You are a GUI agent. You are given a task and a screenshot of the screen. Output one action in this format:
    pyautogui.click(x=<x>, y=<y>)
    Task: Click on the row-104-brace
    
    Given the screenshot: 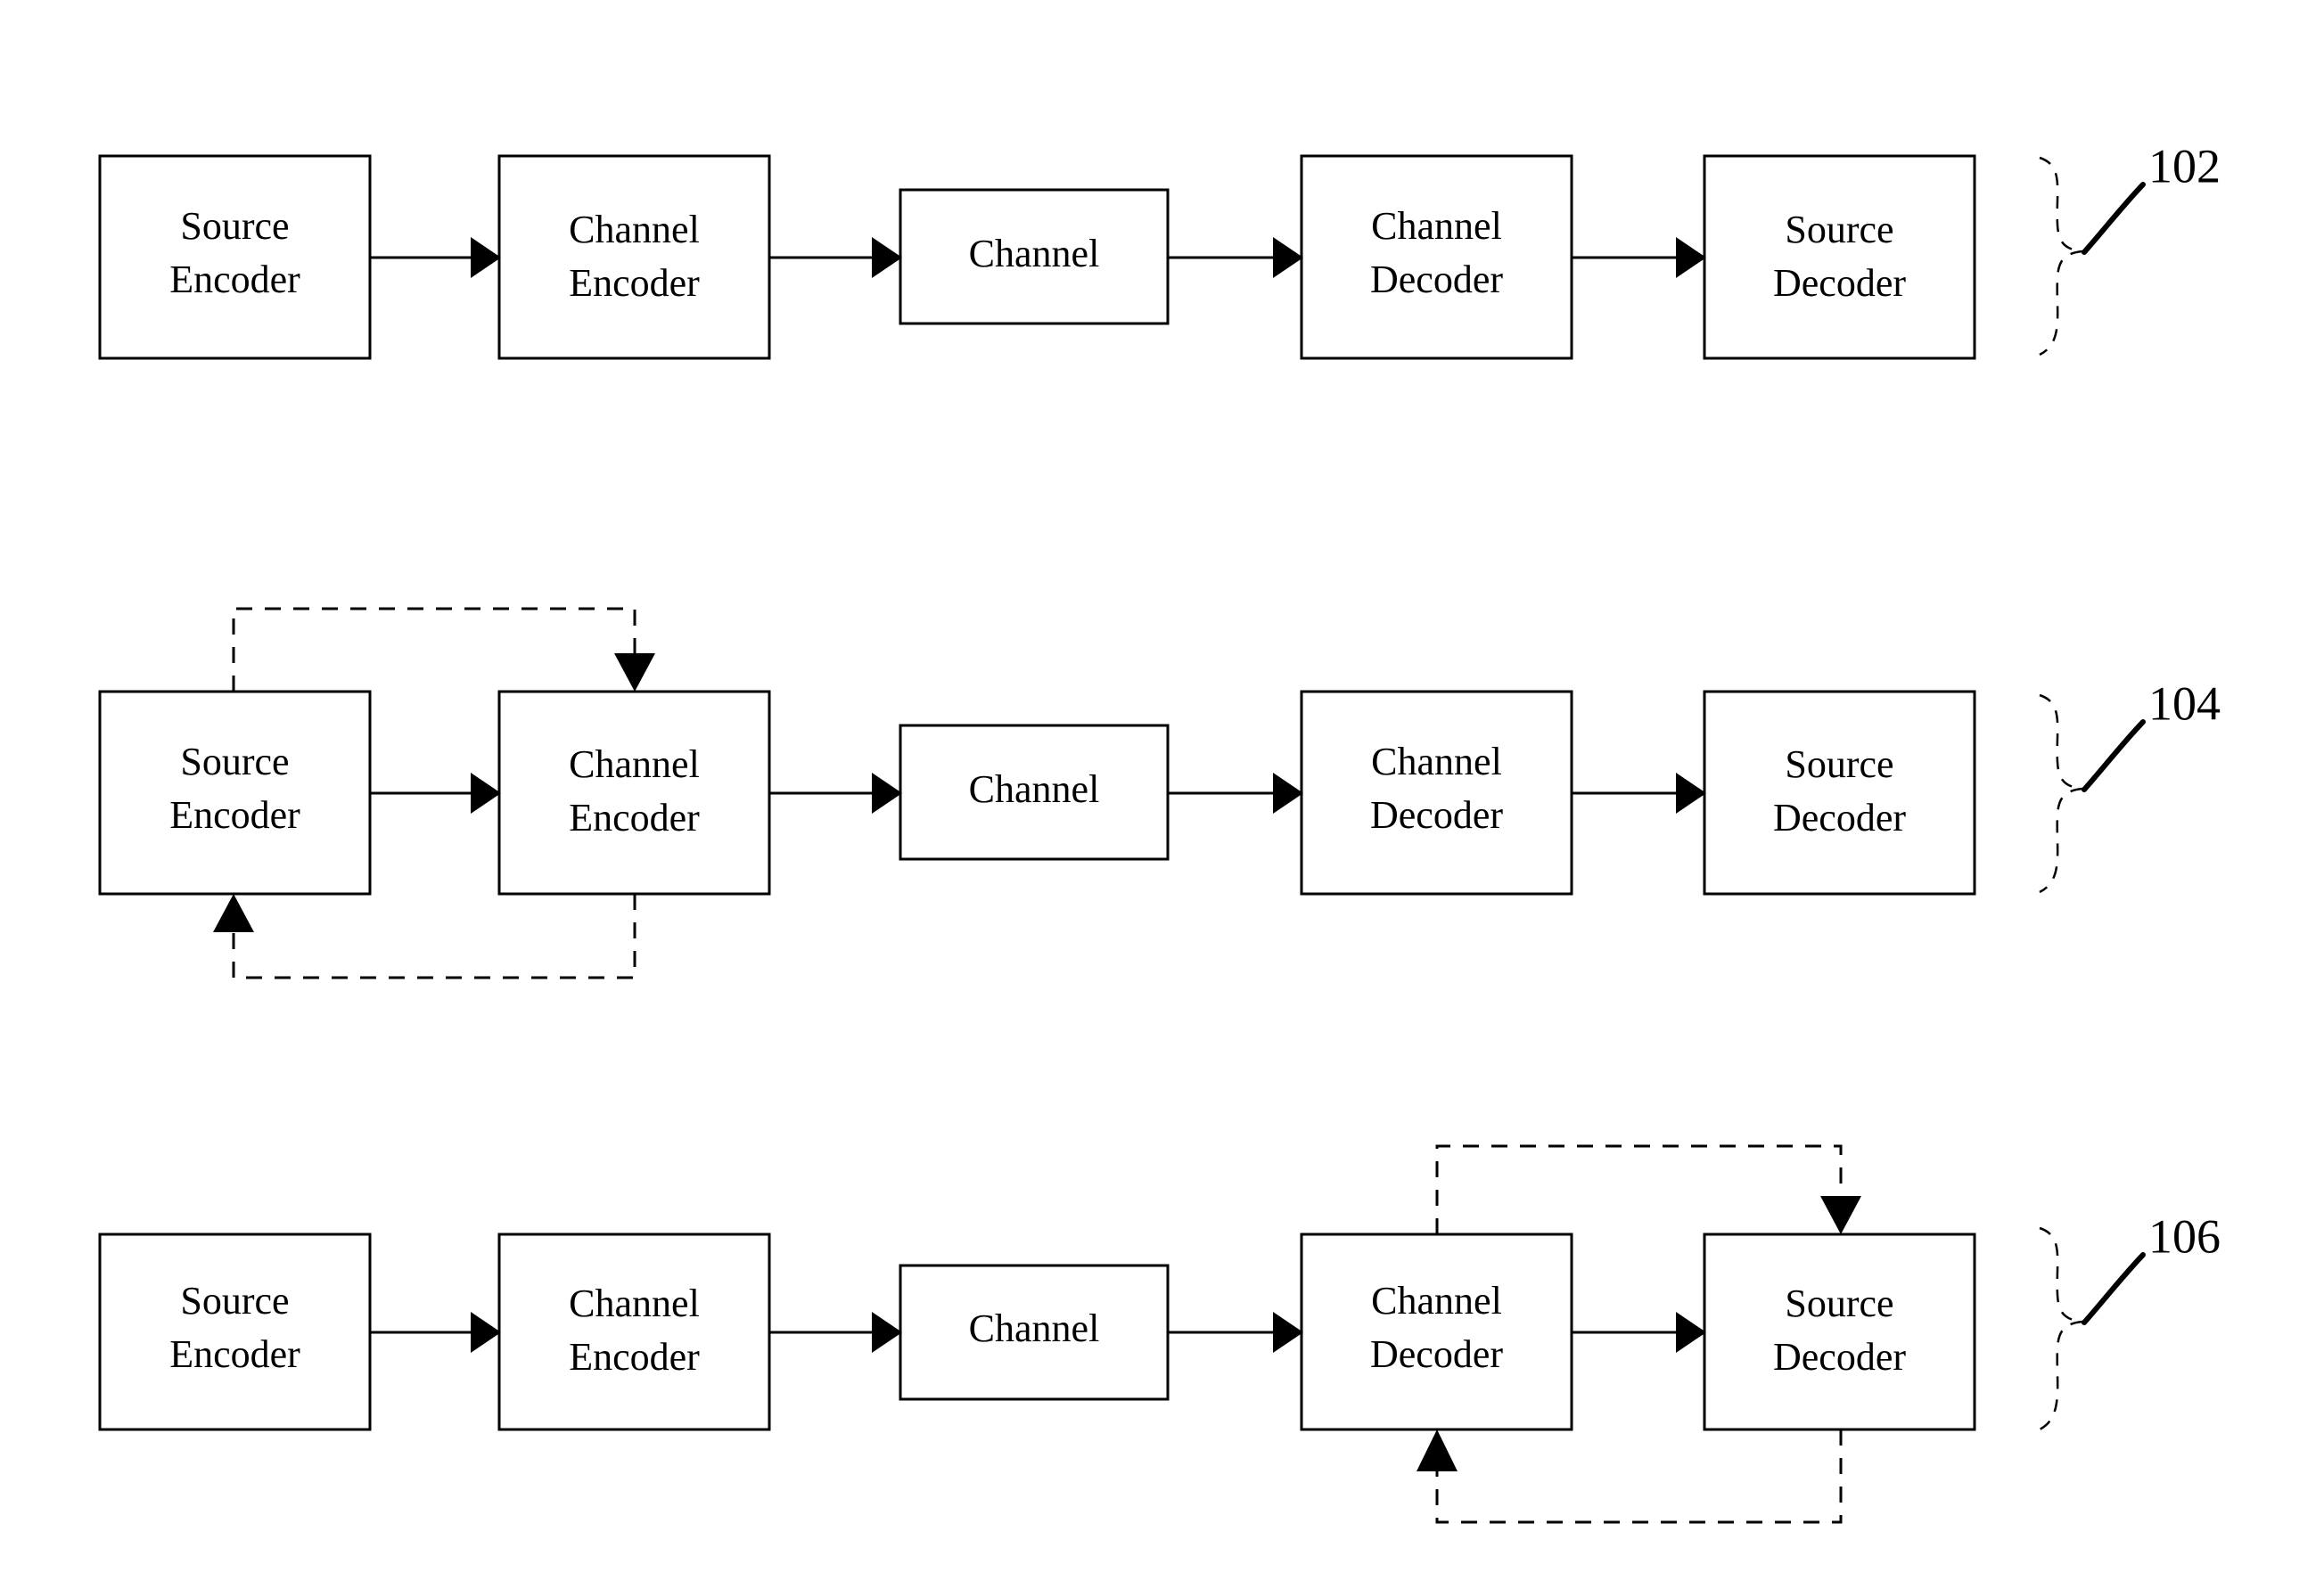 What is the action you would take?
    pyautogui.click(x=2061, y=793)
    